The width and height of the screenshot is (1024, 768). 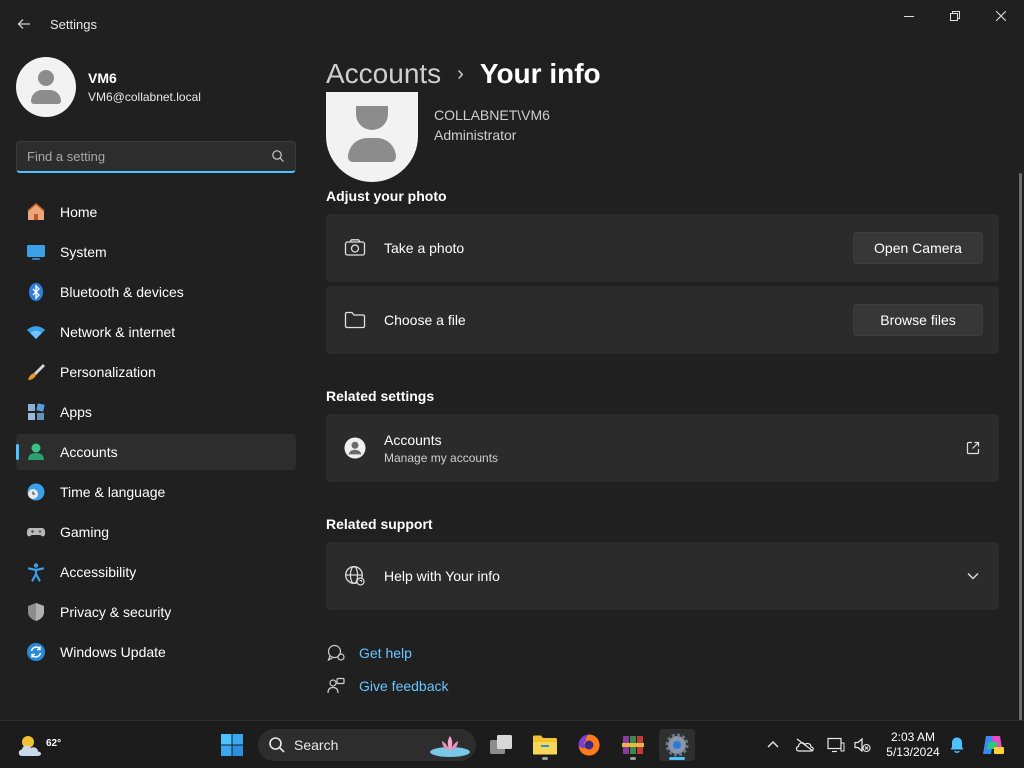 I want to click on file-explorer-button, so click(x=545, y=745).